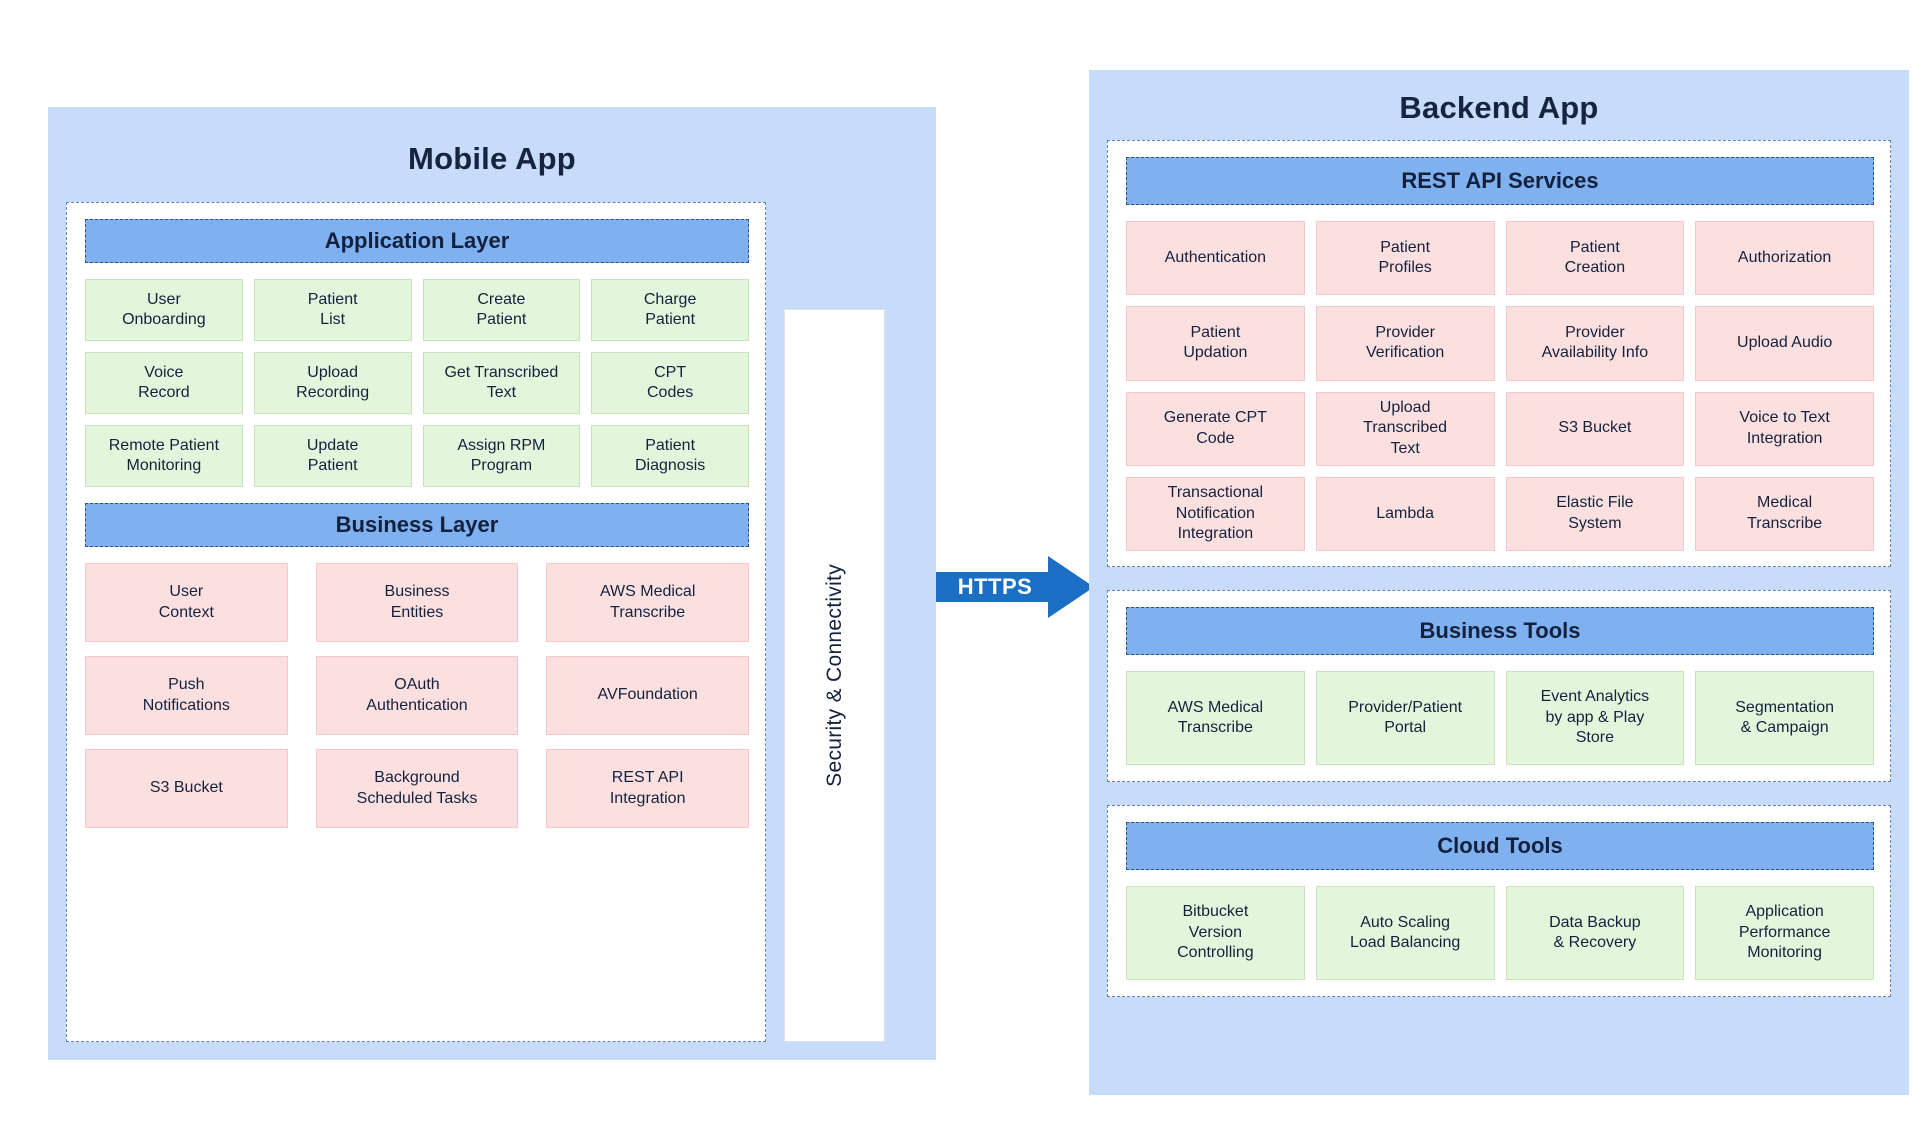 The height and width of the screenshot is (1129, 1920). I want to click on business-tile-s3-bucket: S3 Bucket, so click(186, 788).